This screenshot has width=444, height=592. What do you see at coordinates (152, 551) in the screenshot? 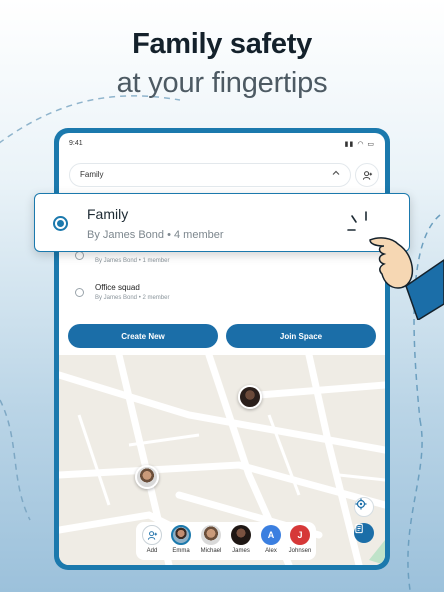
I see `member-label: Add` at bounding box center [152, 551].